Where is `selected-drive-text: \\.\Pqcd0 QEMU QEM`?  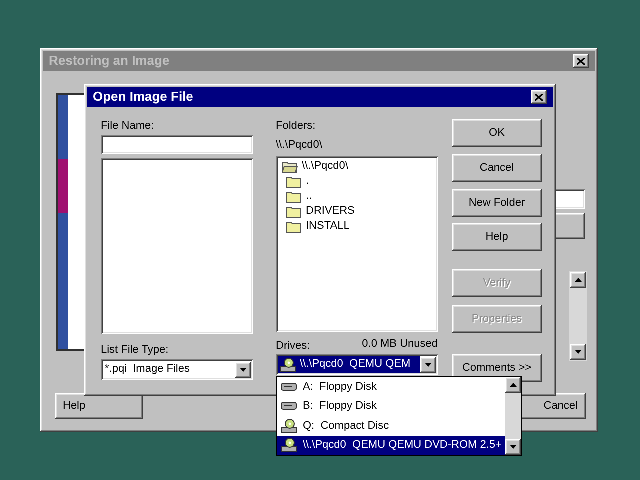 selected-drive-text: \\.\Pqcd0 QEMU QEM is located at coordinates (355, 364).